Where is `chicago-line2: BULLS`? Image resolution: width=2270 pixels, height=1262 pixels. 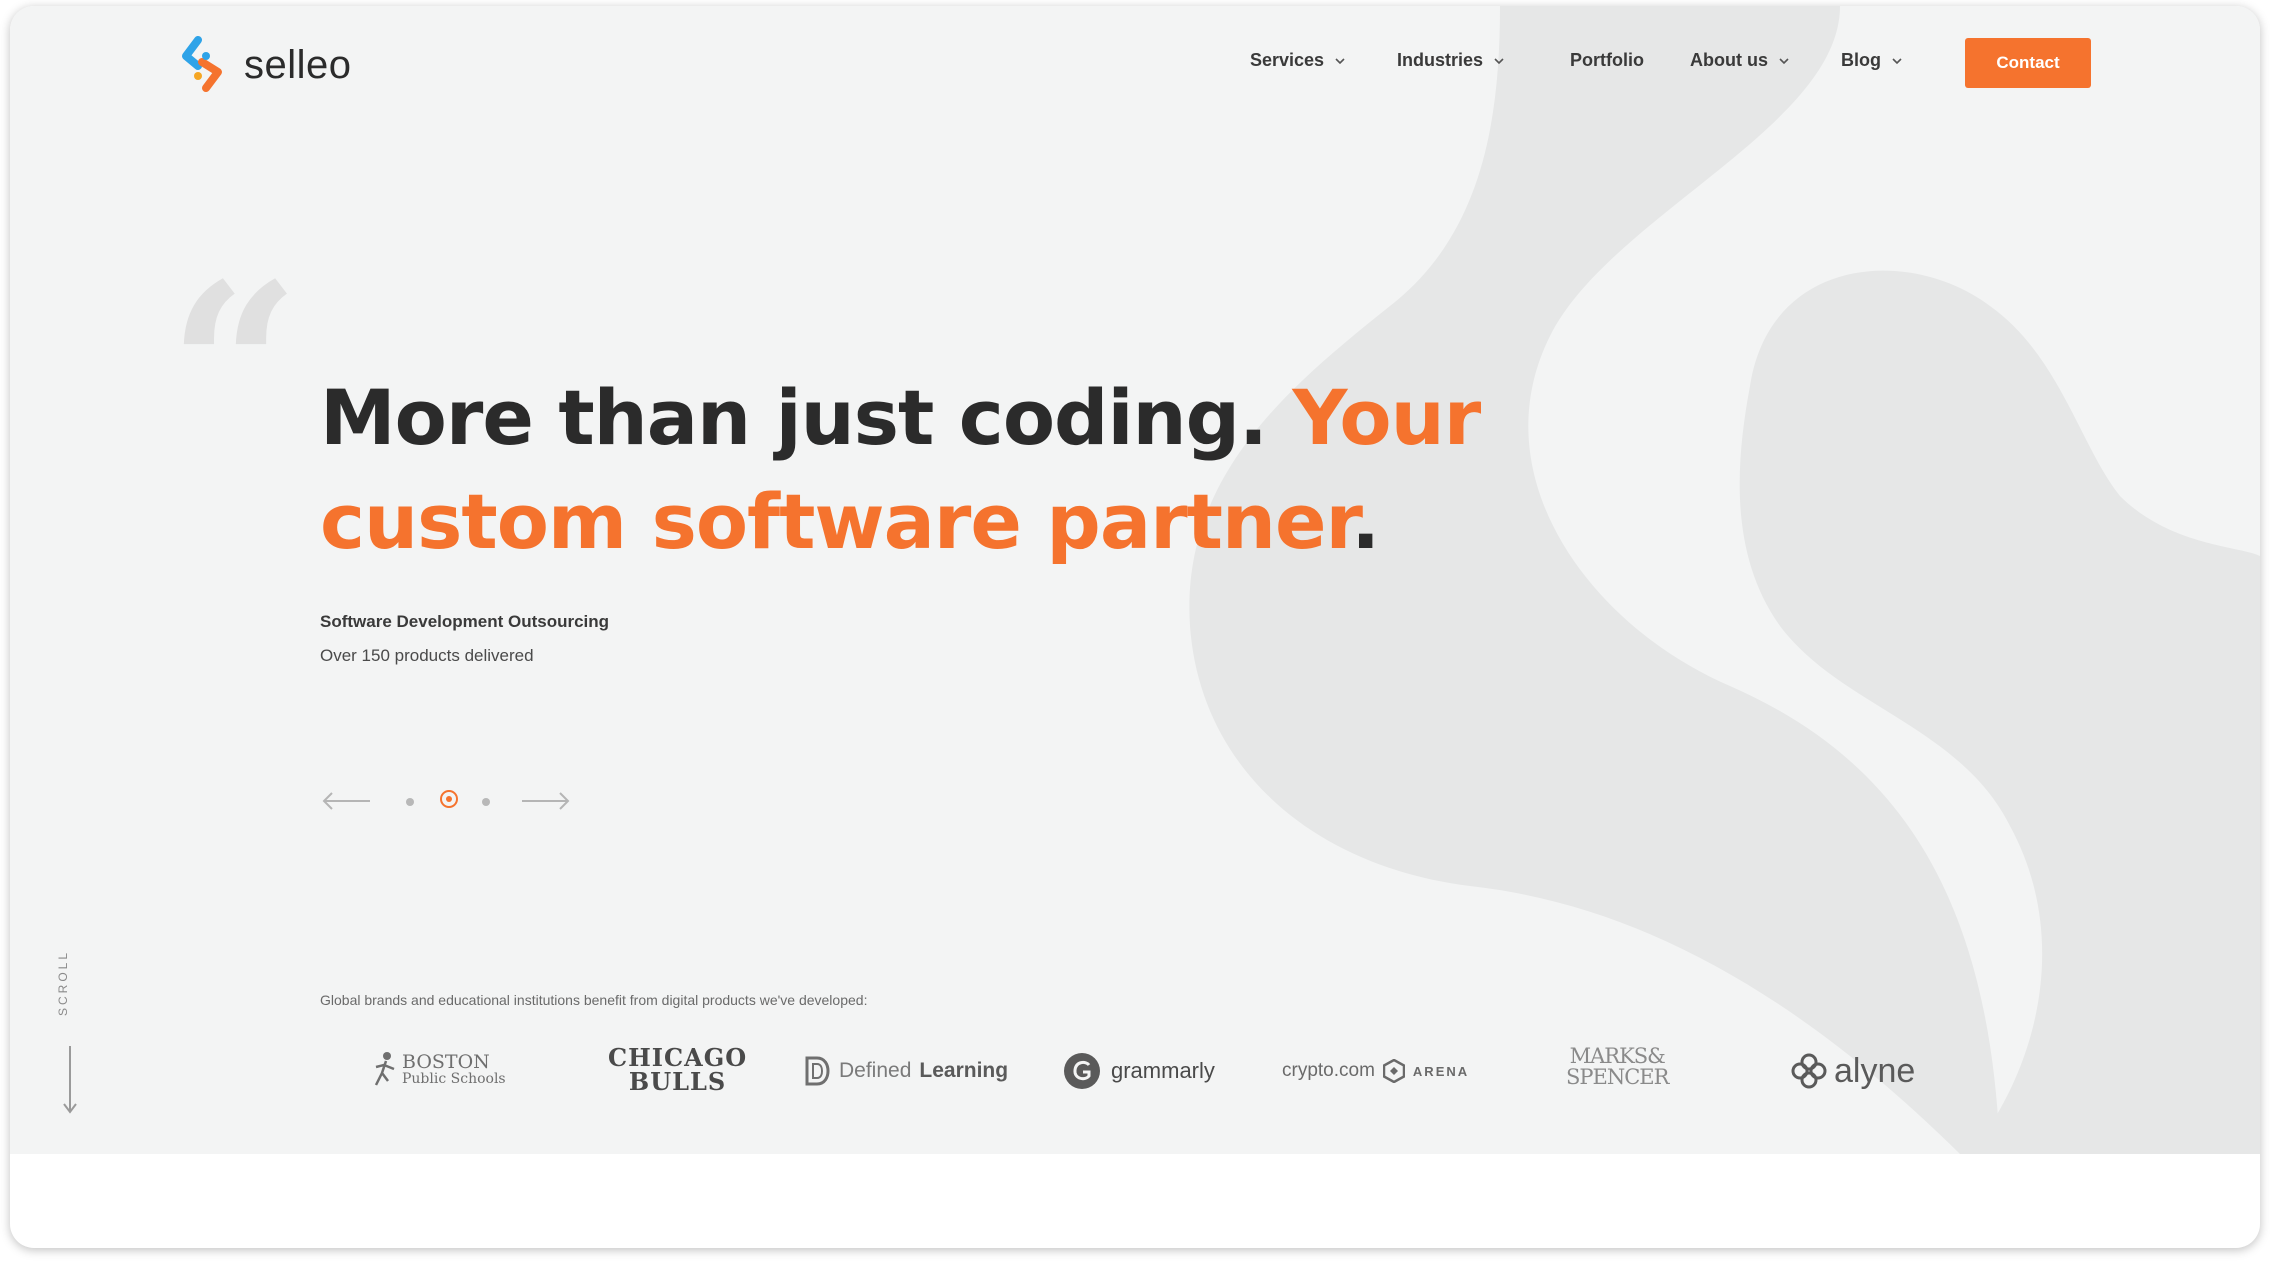
chicago-line2: BULLS is located at coordinates (677, 1081).